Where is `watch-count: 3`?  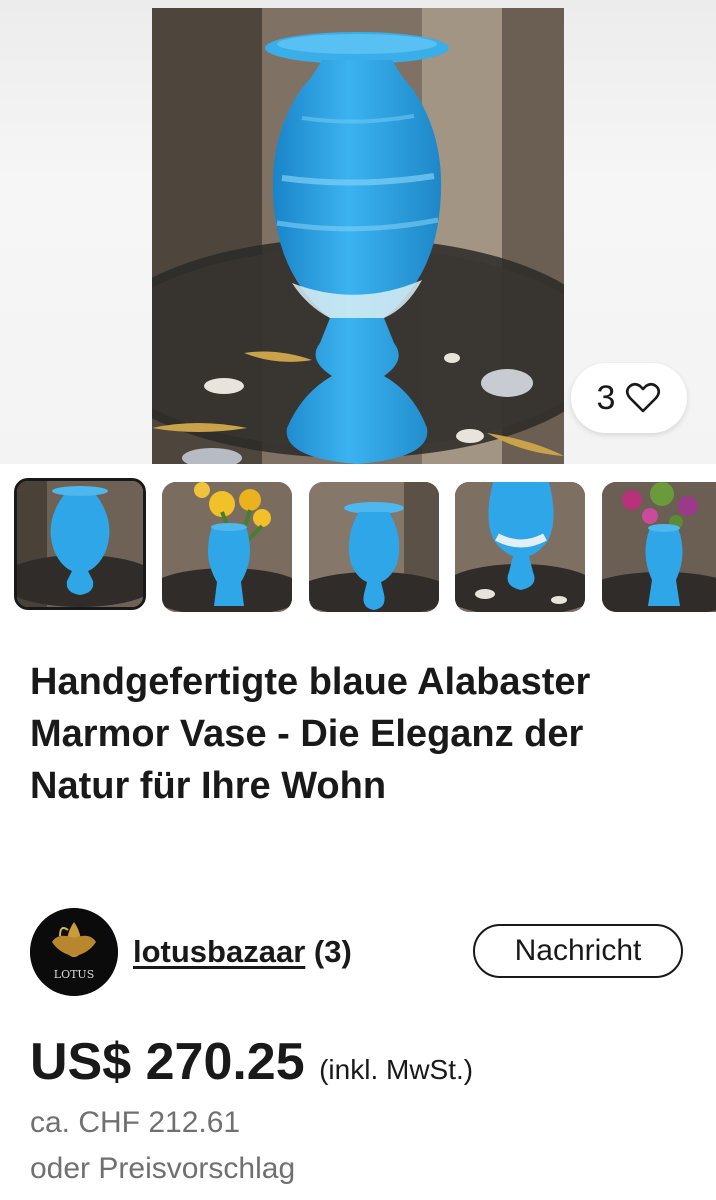
watch-count: 3 is located at coordinates (606, 397).